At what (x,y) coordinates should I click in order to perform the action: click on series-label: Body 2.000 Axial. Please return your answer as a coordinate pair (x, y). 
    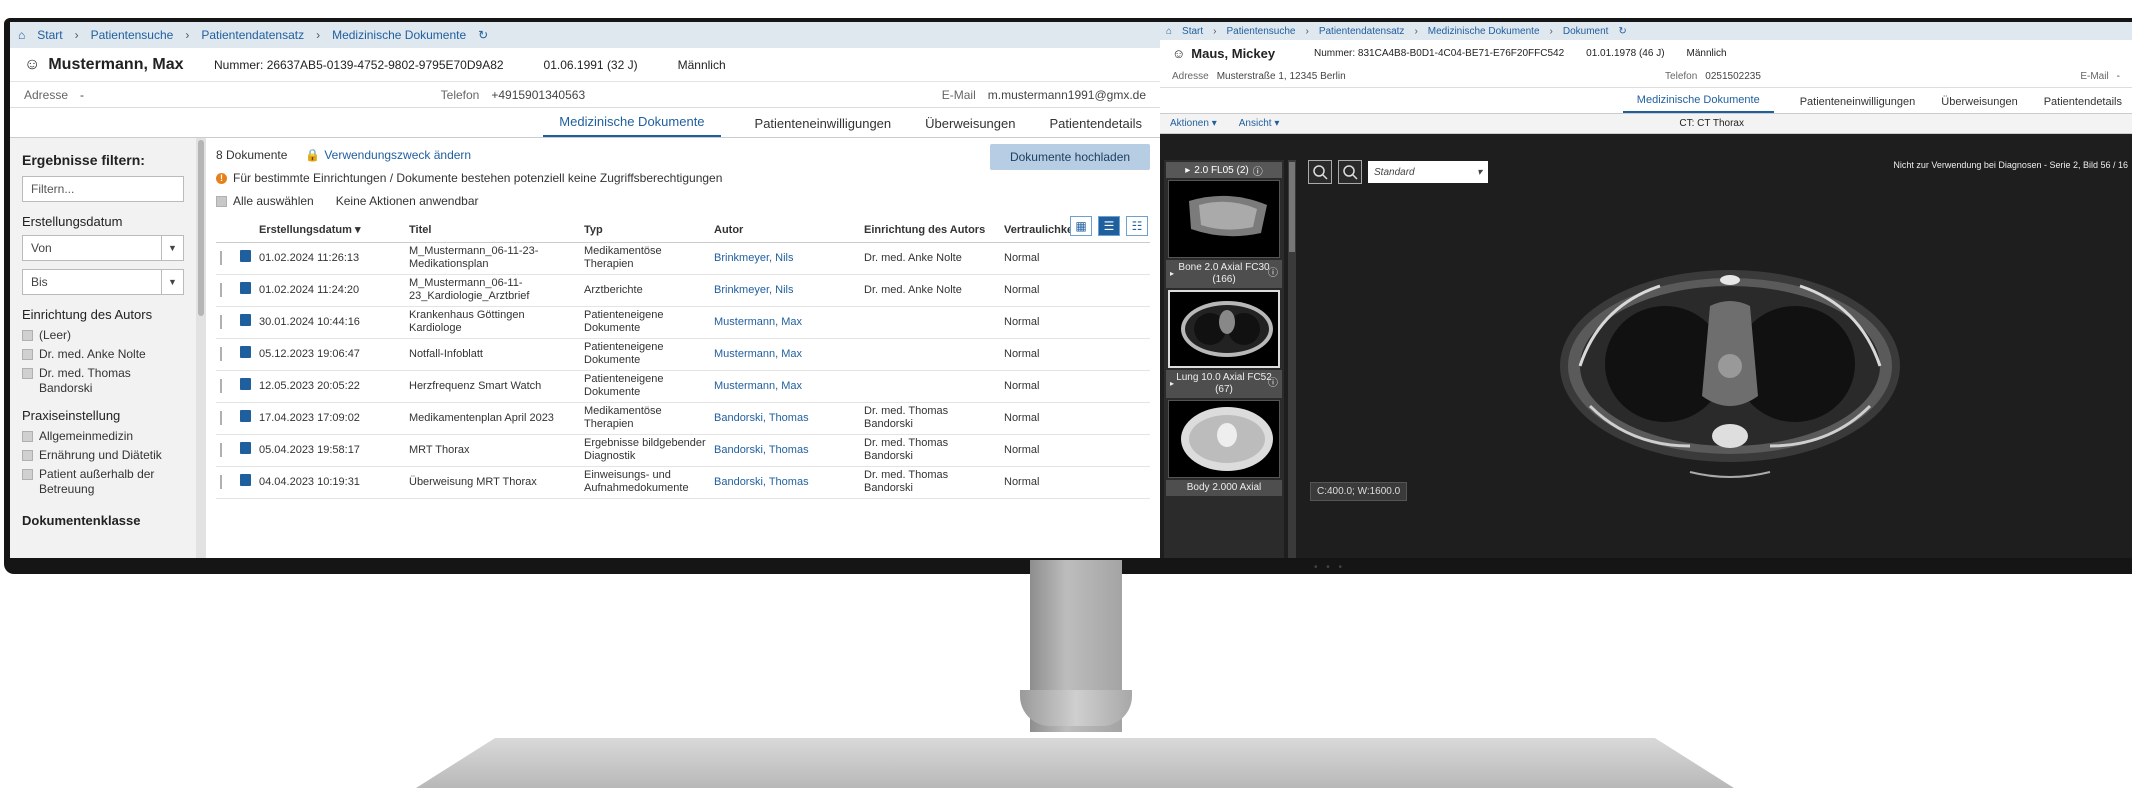
    Looking at the image, I should click on (1224, 488).